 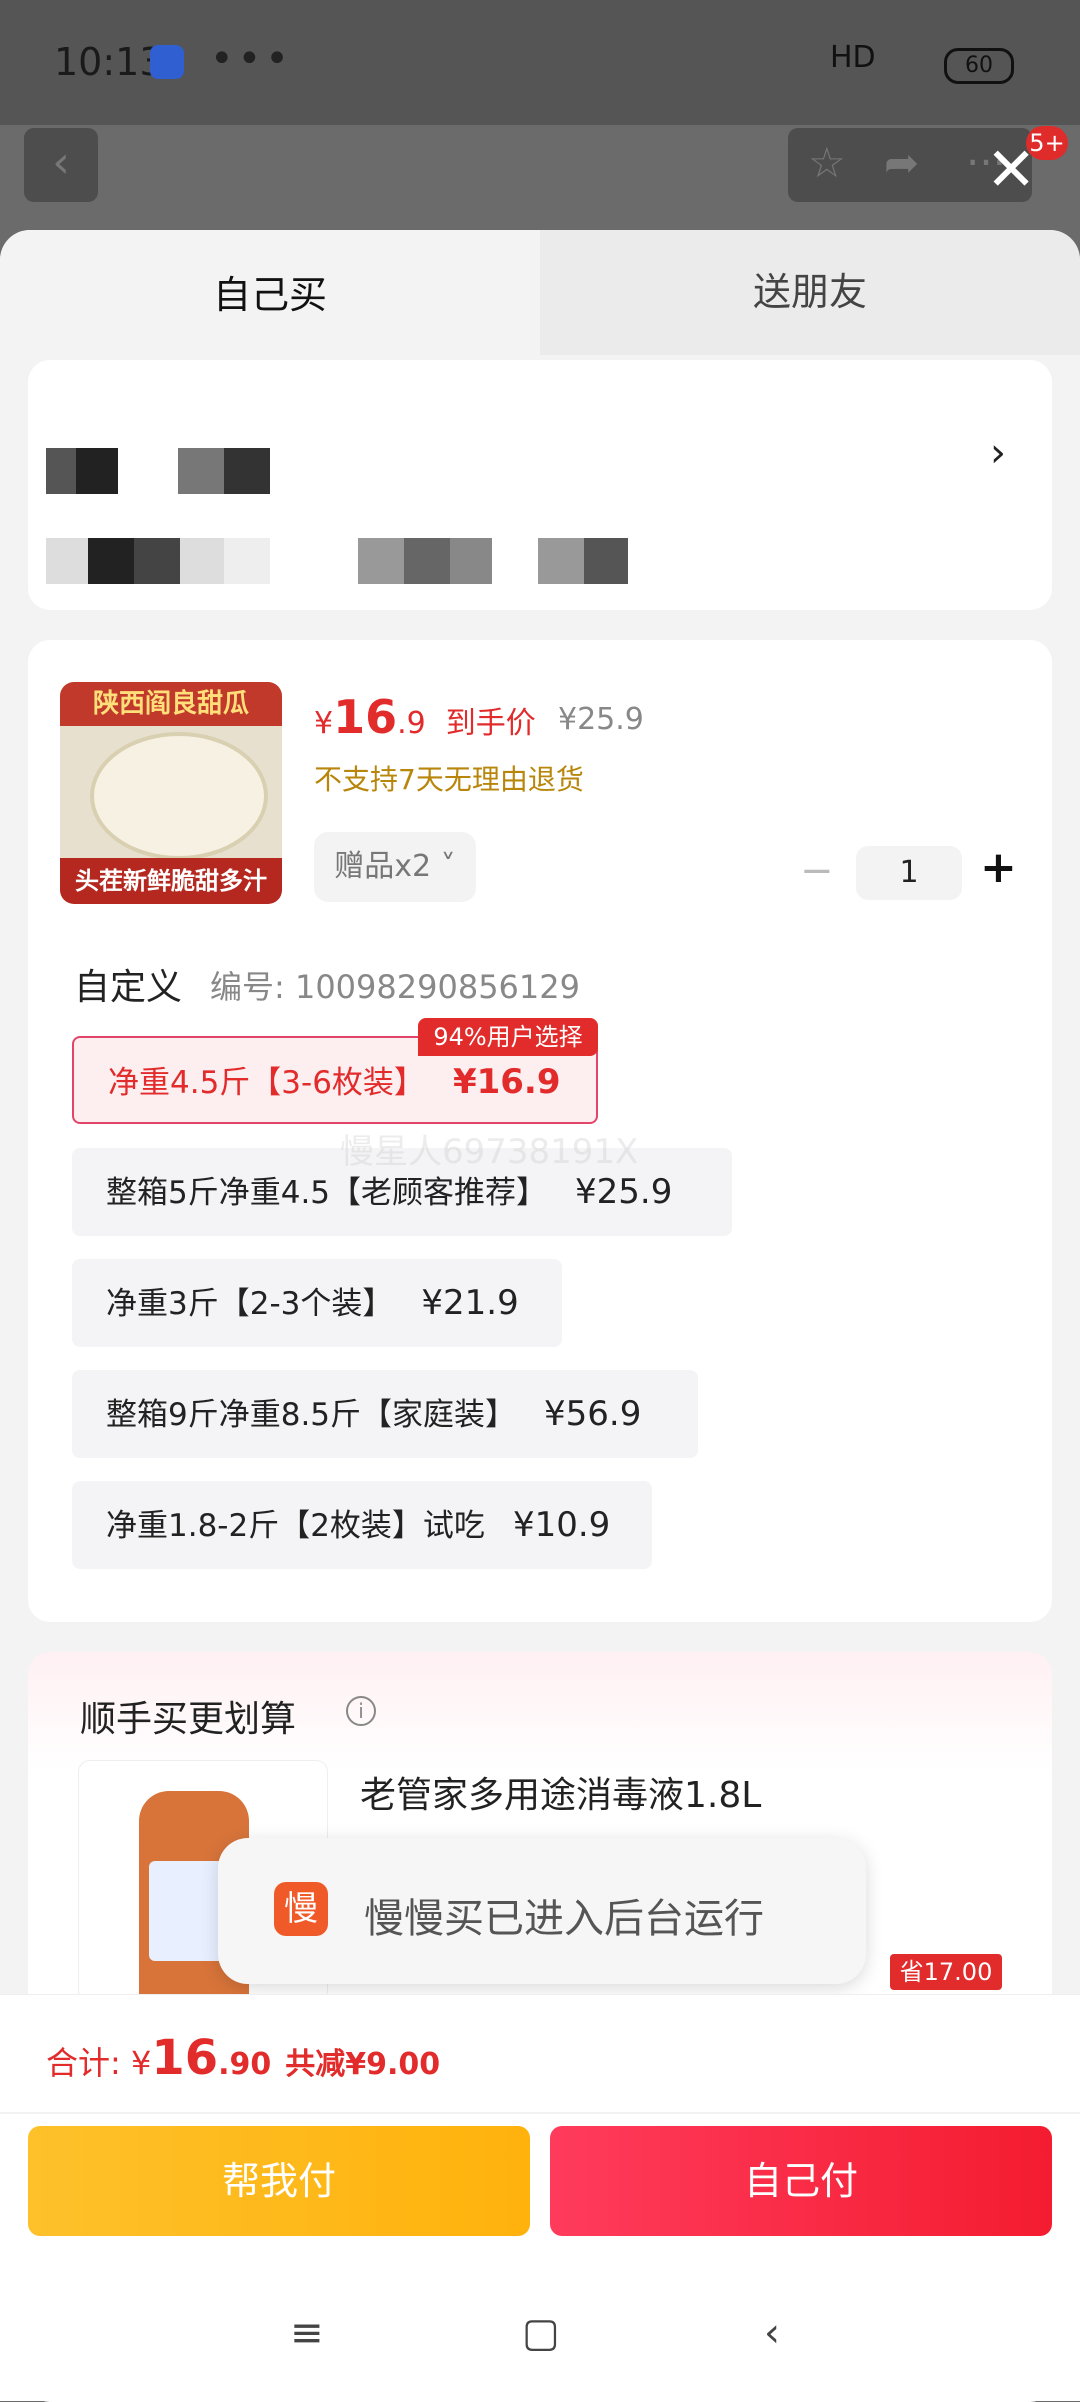 I want to click on nav-menu-icon: ≡, so click(x=307, y=2333).